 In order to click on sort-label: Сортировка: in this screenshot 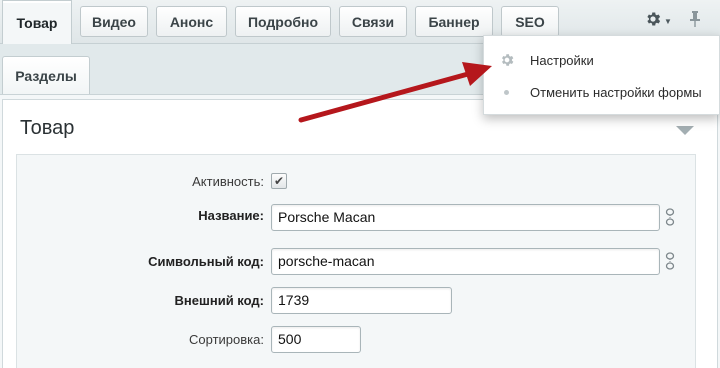, I will do `click(226, 339)`.